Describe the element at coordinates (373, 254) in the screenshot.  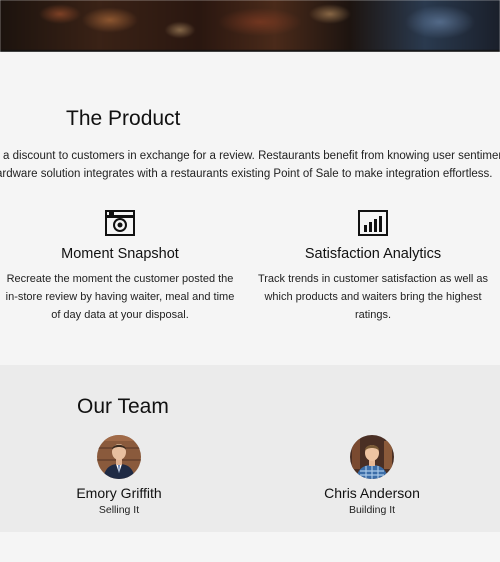
I see `feature-title: Satisfaction Analytics` at that location.